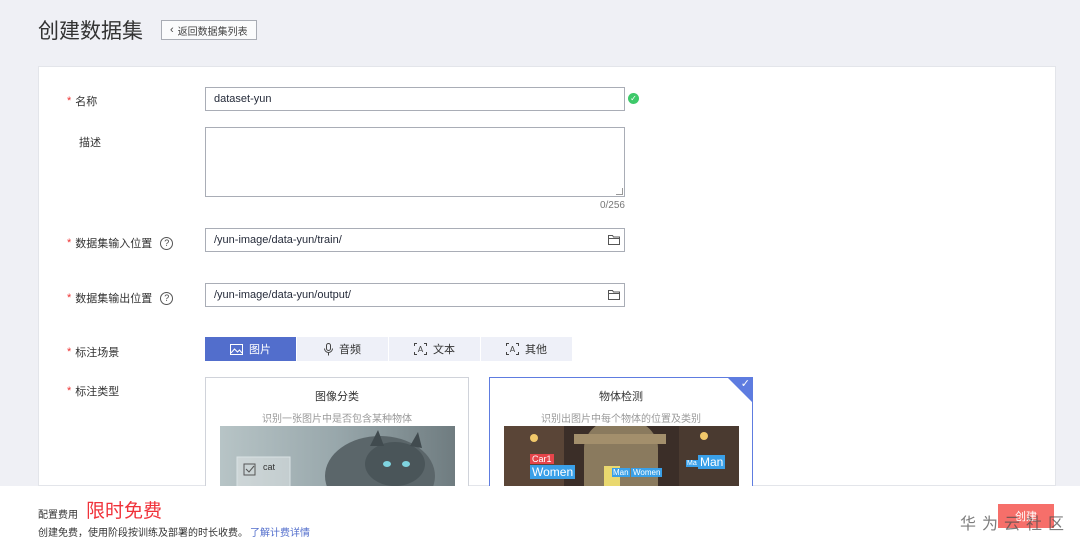 The height and width of the screenshot is (546, 1080). I want to click on tab-audio: 音频, so click(342, 349).